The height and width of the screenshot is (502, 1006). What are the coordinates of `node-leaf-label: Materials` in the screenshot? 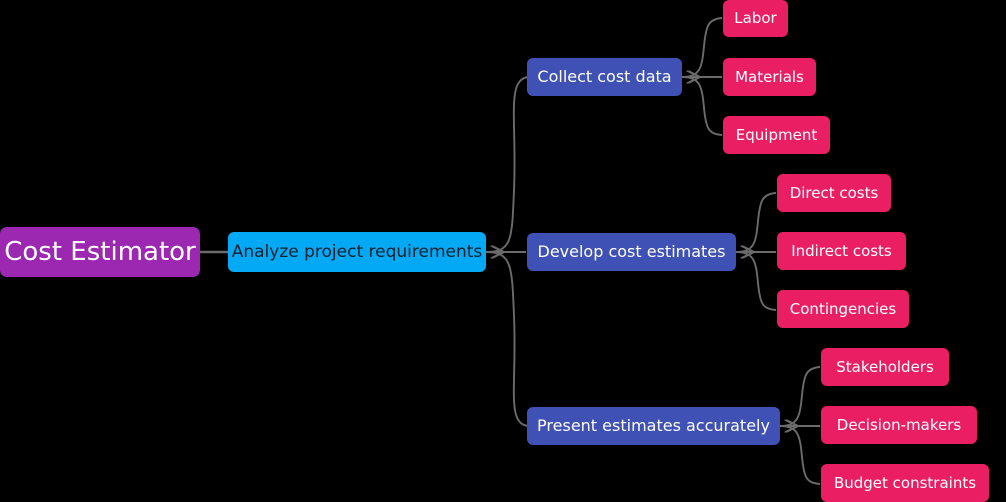 It's located at (769, 76).